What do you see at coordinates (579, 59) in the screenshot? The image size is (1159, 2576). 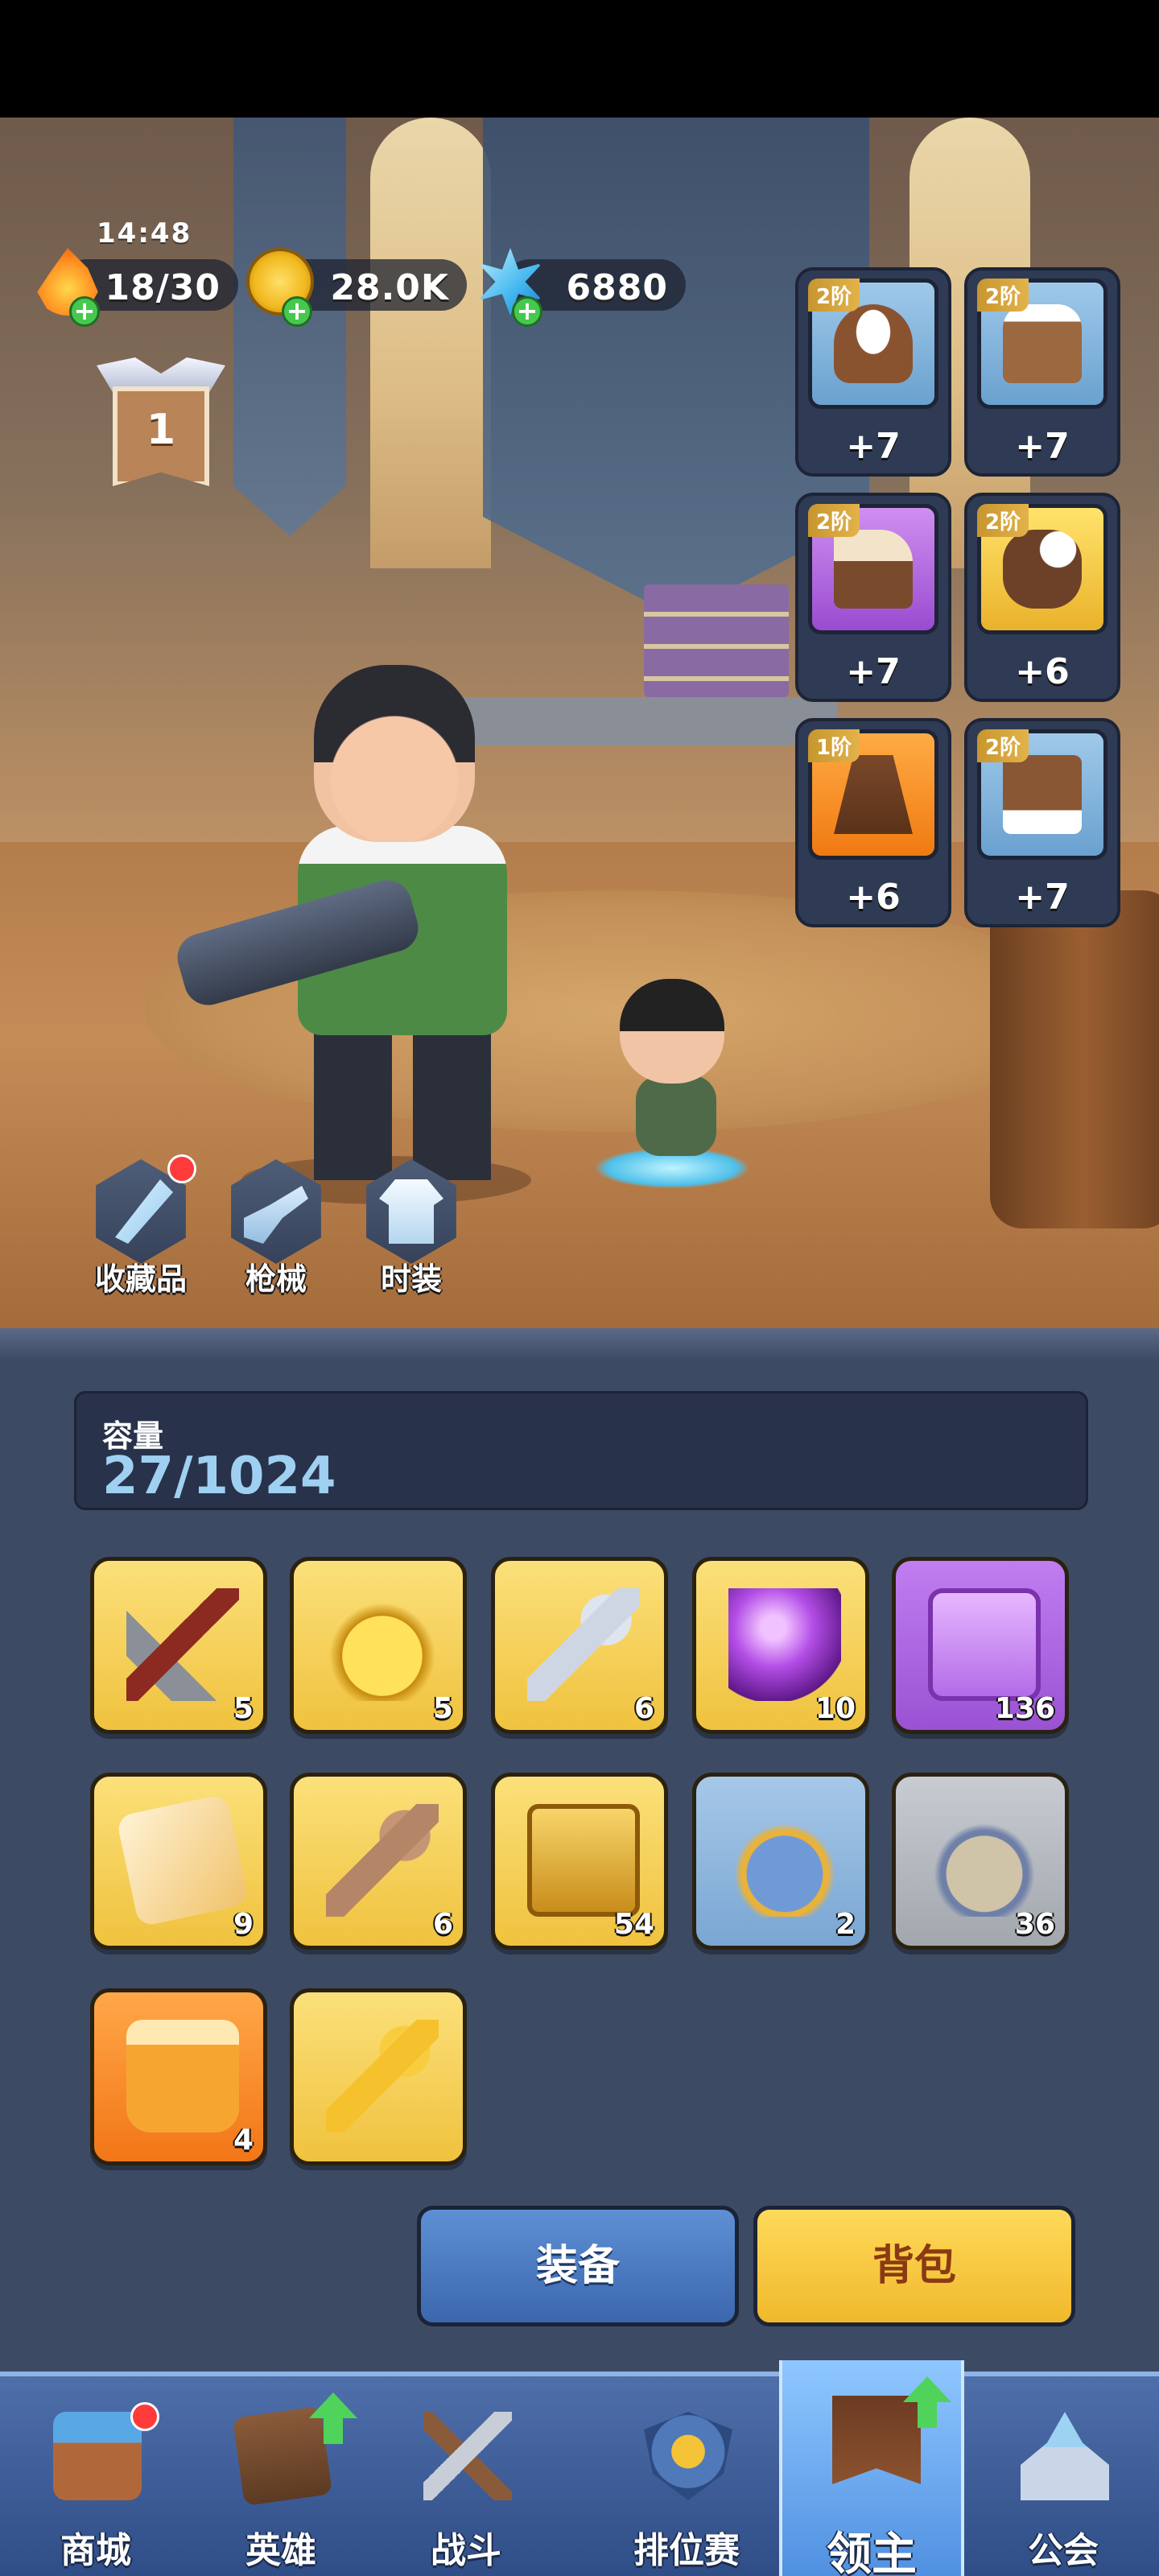 I see `status-bar` at bounding box center [579, 59].